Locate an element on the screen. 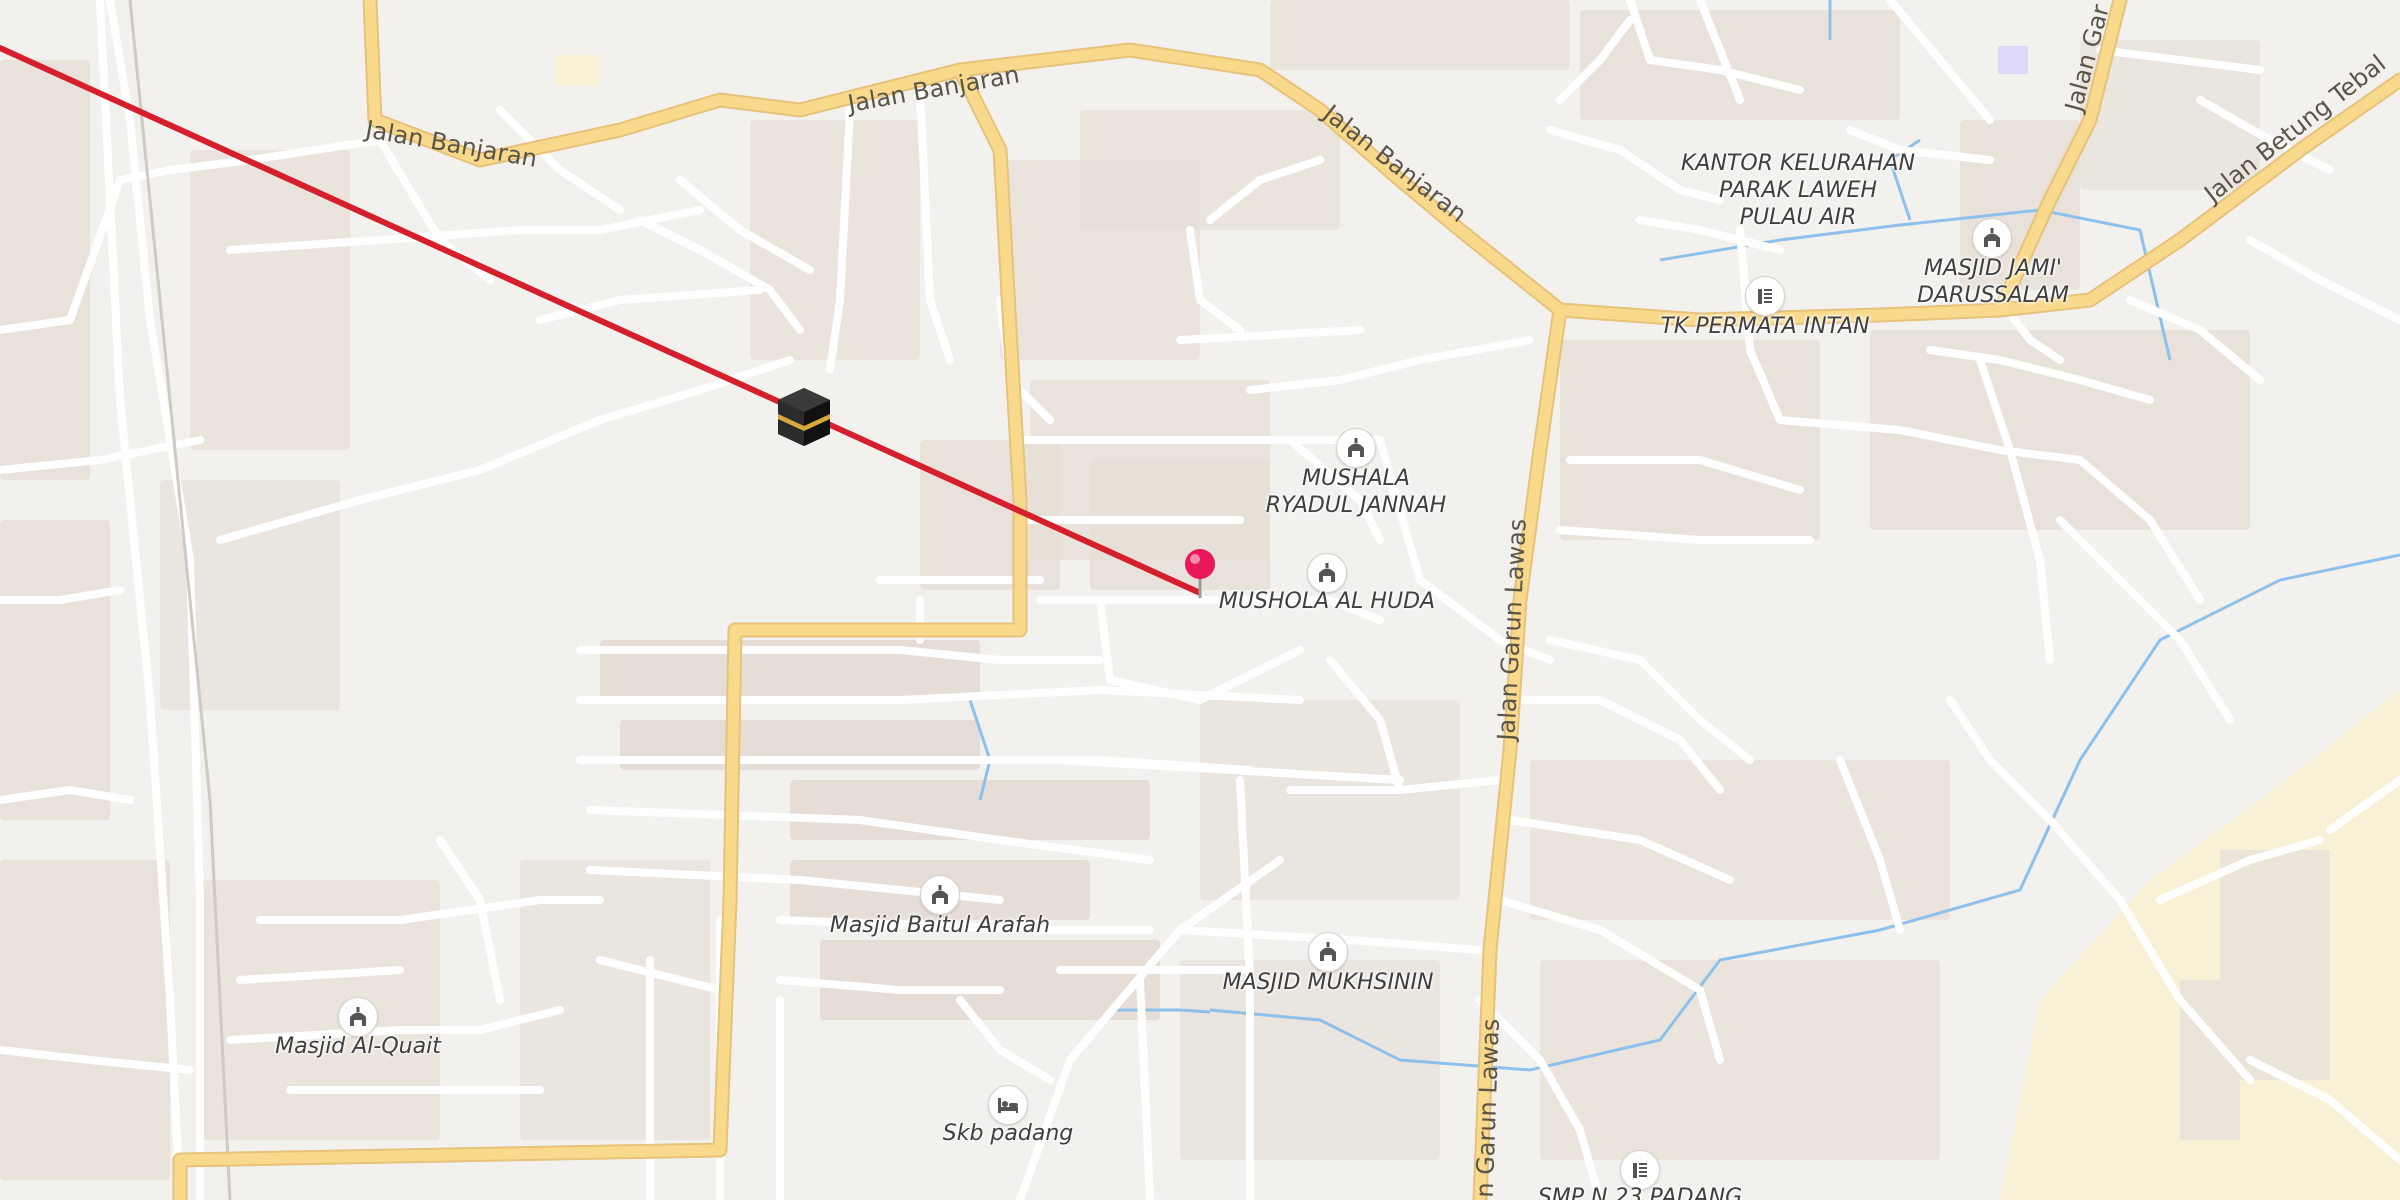 Image resolution: width=2400 pixels, height=1200 pixels. road-label: Jalan Banjaran is located at coordinates (933, 89).